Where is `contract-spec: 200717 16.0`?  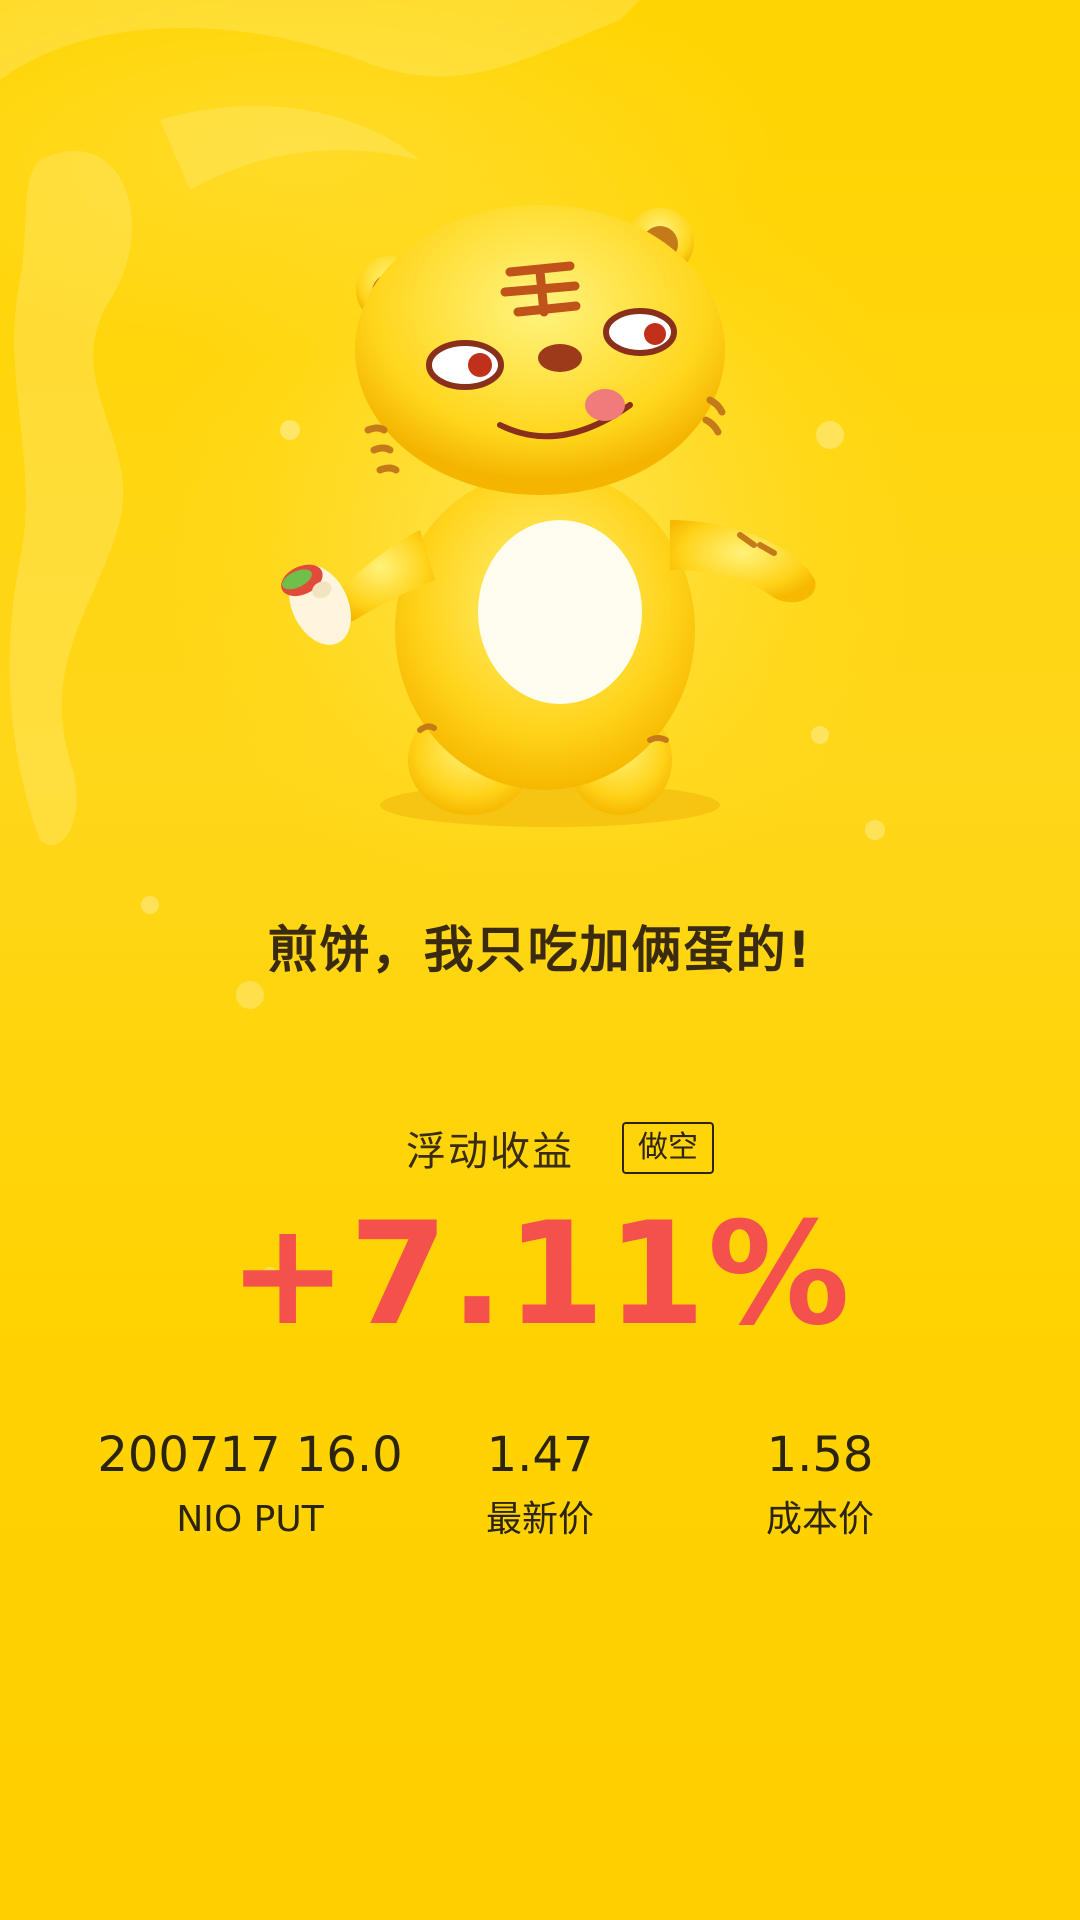 contract-spec: 200717 16.0 is located at coordinates (250, 1455).